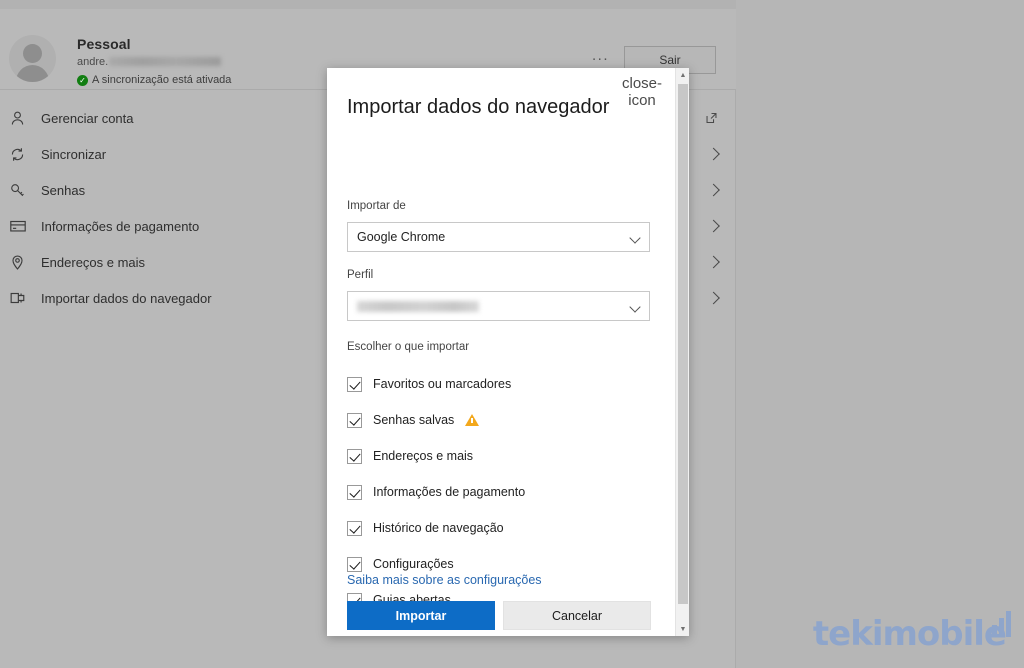 The image size is (1024, 668). Describe the element at coordinates (32, 53) in the screenshot. I see `avatar-head` at that location.